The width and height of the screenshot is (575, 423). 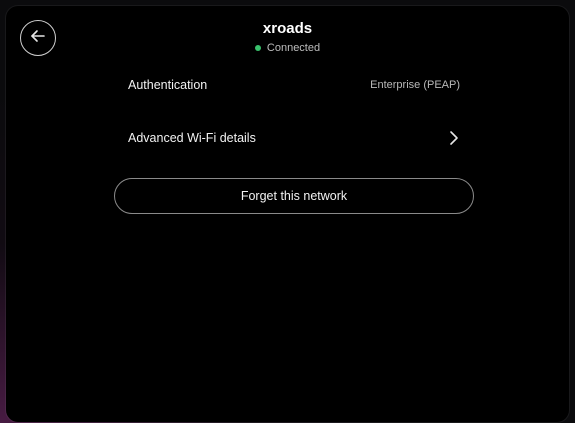 I want to click on authentication-label: Authentication, so click(x=168, y=85).